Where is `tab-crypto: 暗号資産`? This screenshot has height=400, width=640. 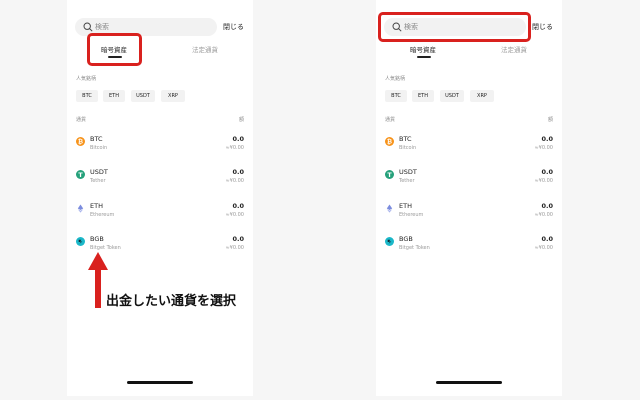
tab-crypto: 暗号資産 is located at coordinates (423, 49).